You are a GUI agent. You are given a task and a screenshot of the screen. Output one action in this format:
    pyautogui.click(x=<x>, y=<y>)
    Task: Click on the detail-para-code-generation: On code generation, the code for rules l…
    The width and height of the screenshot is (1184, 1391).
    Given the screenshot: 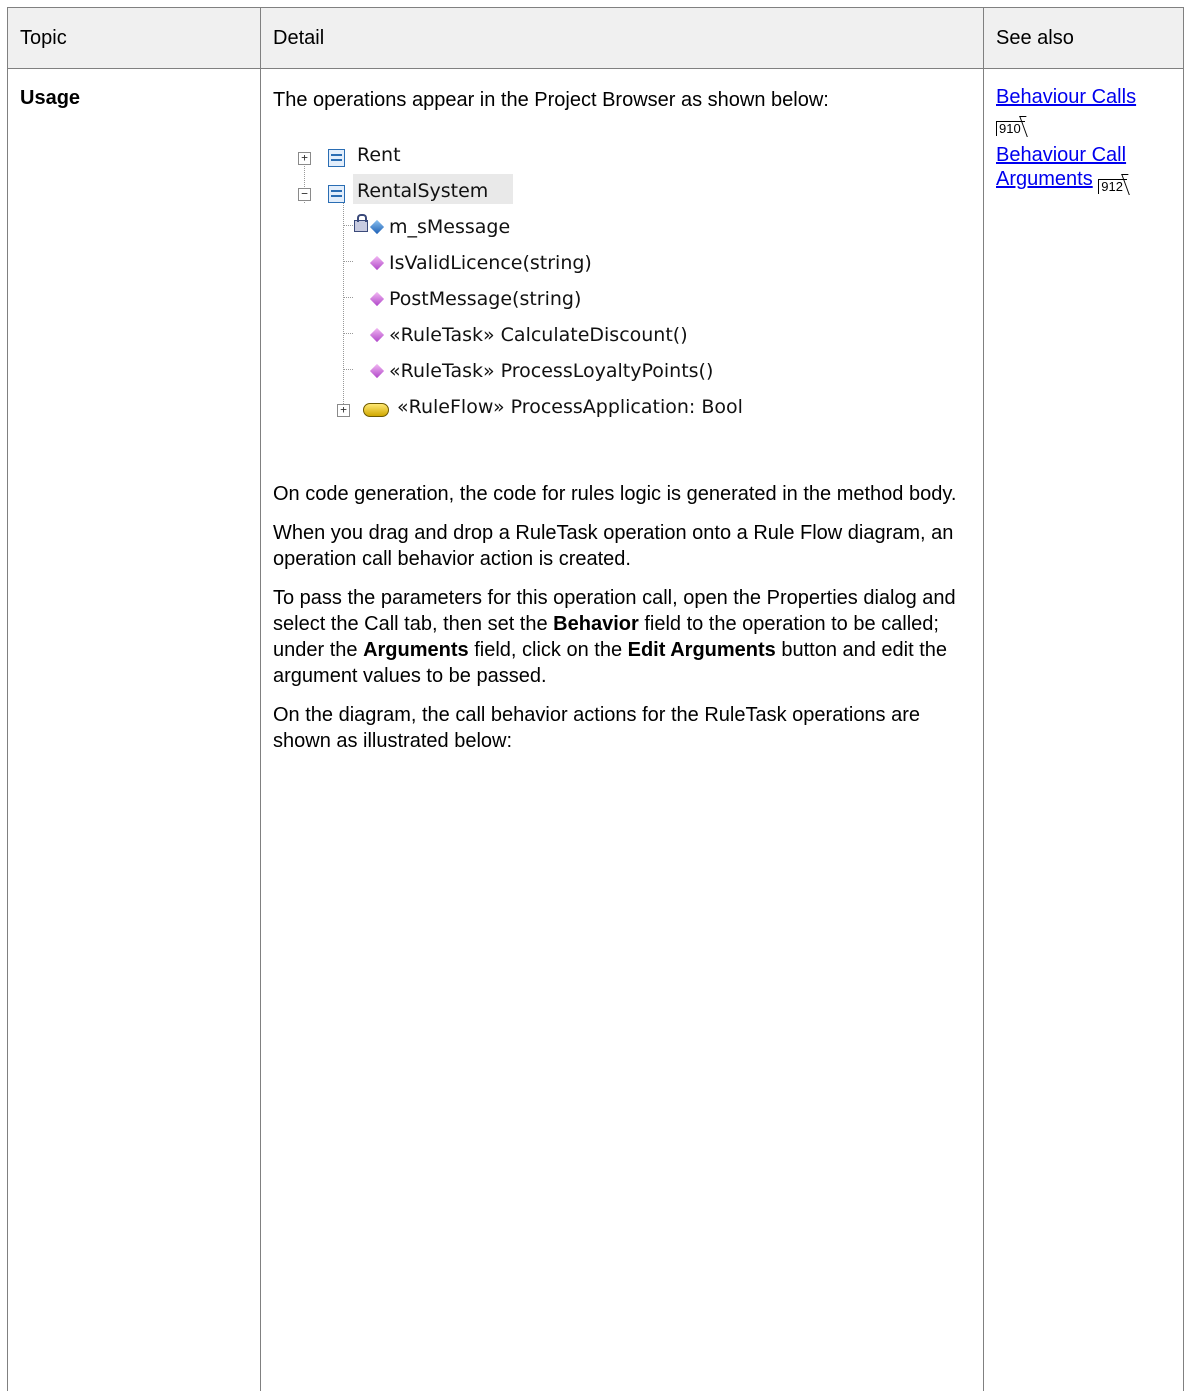 What is the action you would take?
    pyautogui.click(x=615, y=494)
    